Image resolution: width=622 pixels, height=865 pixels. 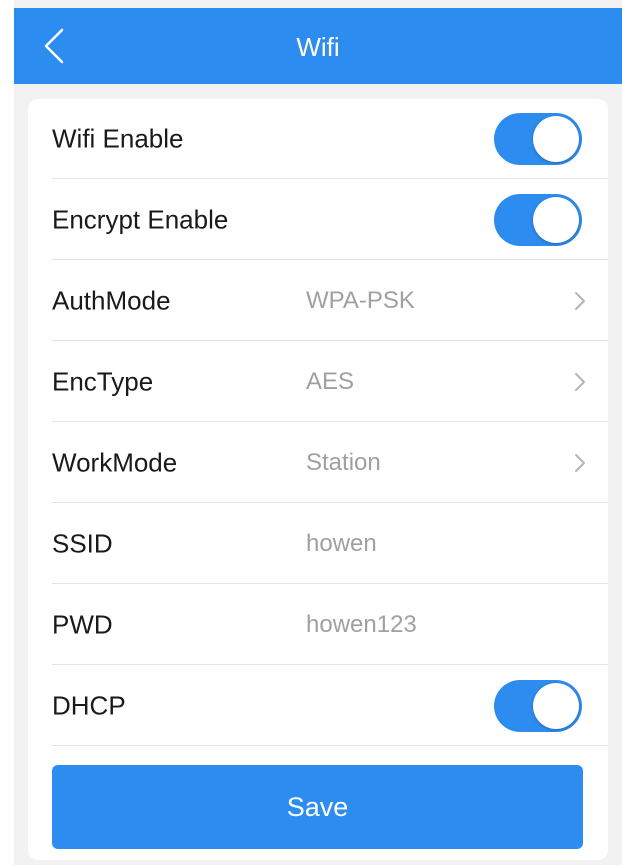 I want to click on encrypt-enable-toggle, so click(x=538, y=219).